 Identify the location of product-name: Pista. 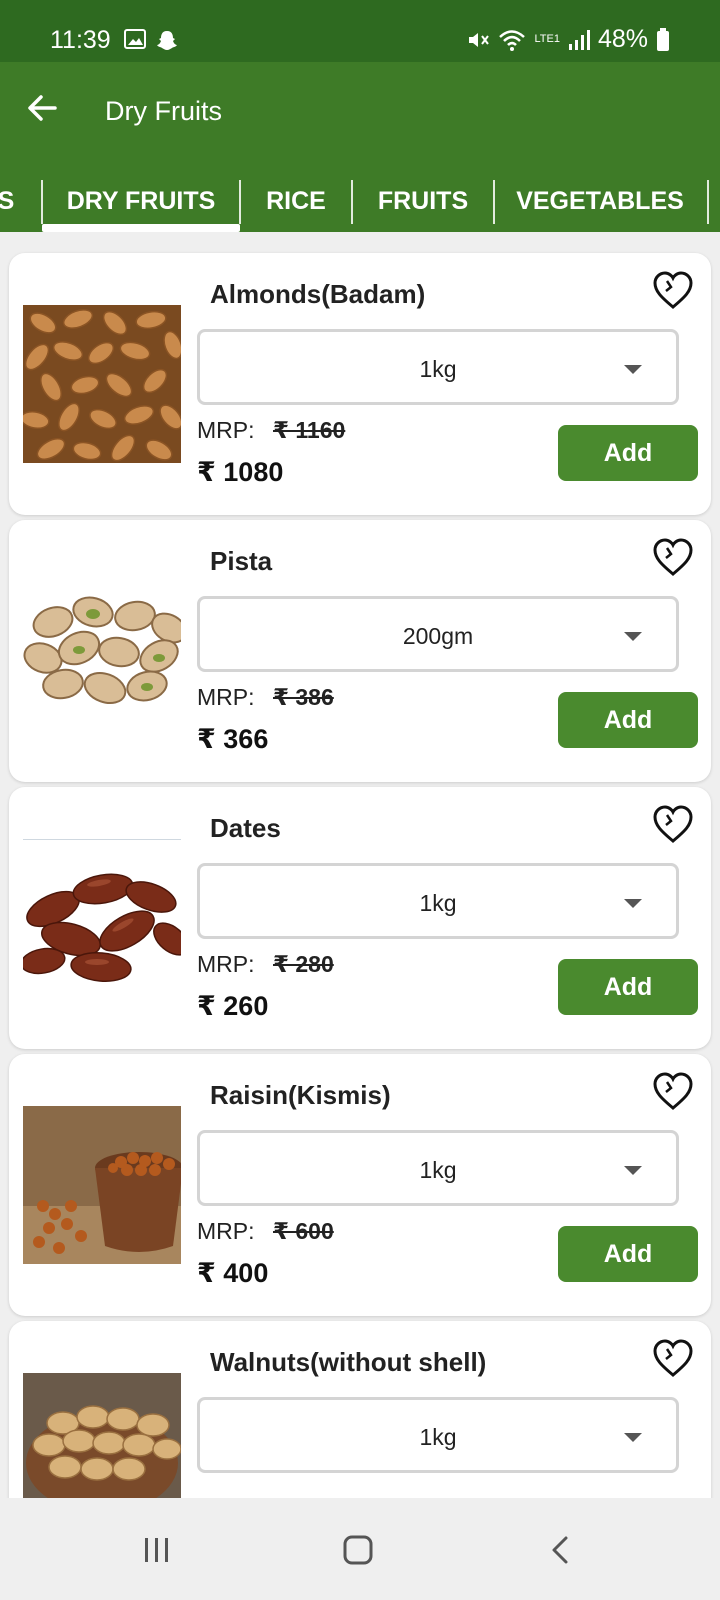
(241, 561).